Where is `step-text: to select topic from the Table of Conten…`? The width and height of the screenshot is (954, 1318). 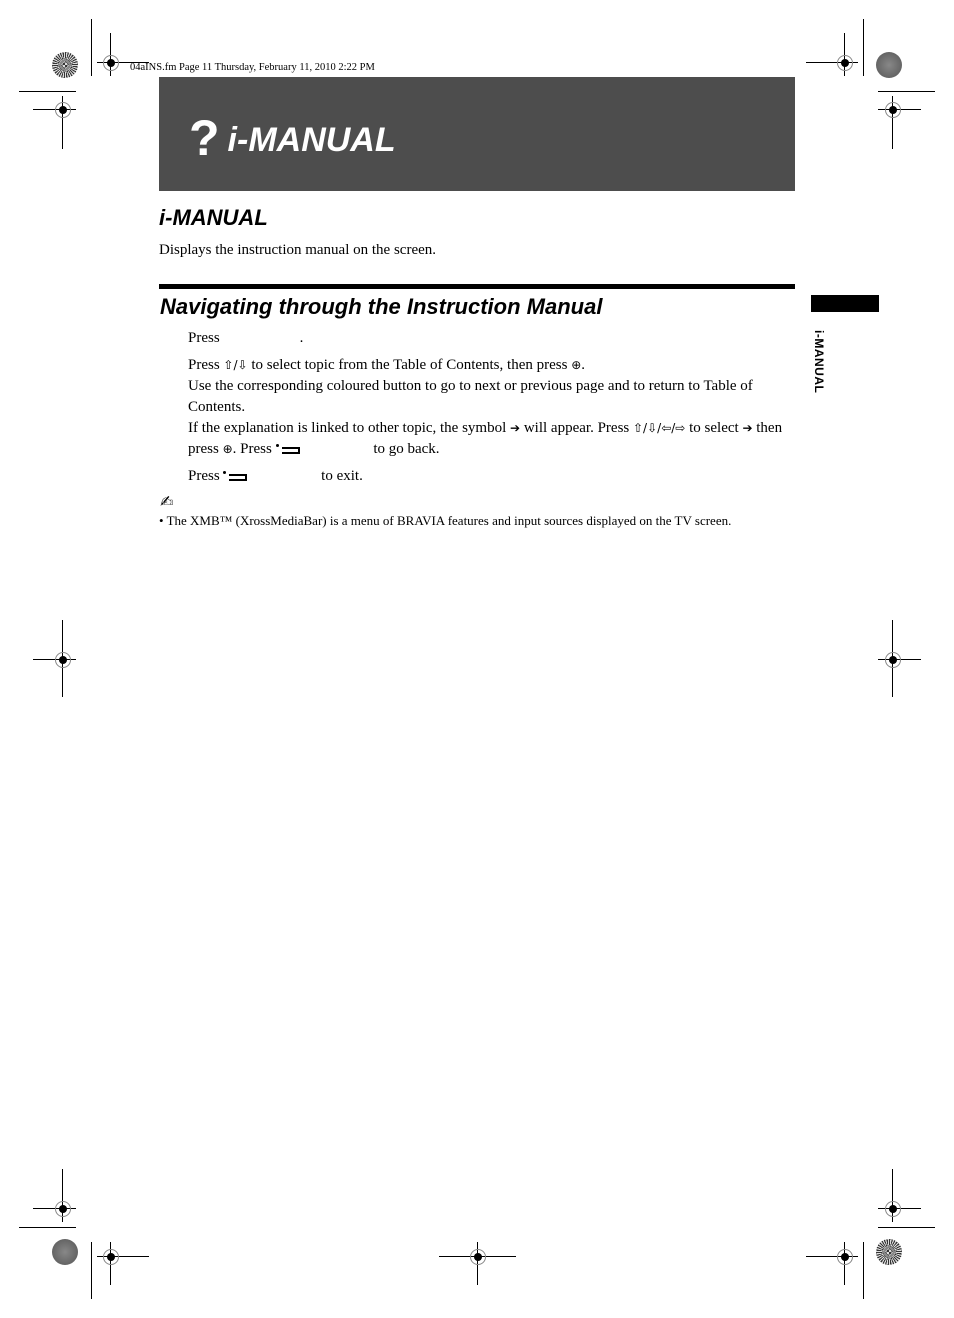
step-text: to select topic from the Table of Conten… is located at coordinates (409, 365).